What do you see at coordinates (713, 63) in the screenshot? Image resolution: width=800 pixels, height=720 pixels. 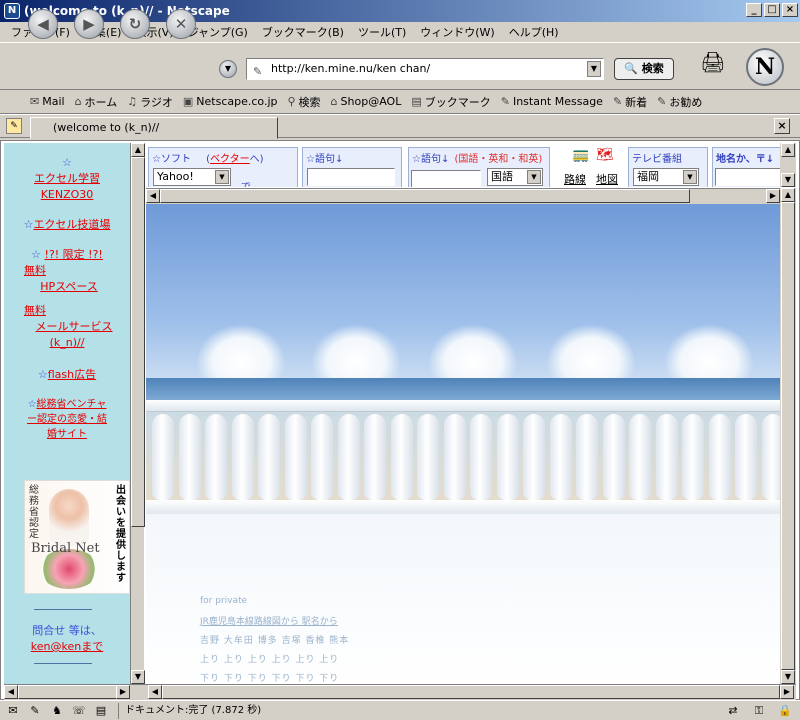 I see `print-icon: 🖨` at bounding box center [713, 63].